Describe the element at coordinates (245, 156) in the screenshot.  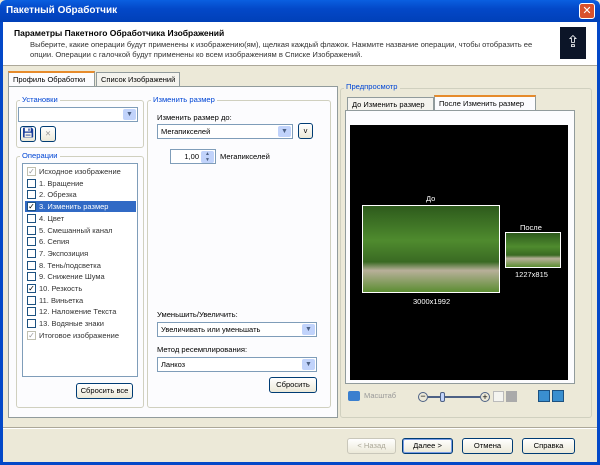
I see `amount-unit: Мегапикселей` at that location.